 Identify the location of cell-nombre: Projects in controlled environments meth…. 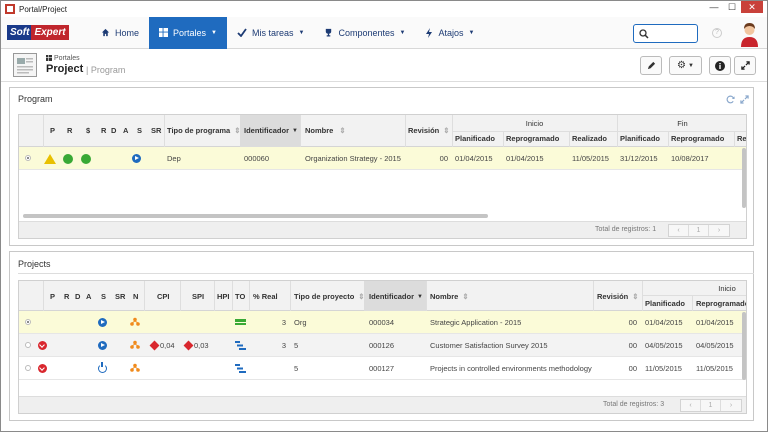
(511, 368).